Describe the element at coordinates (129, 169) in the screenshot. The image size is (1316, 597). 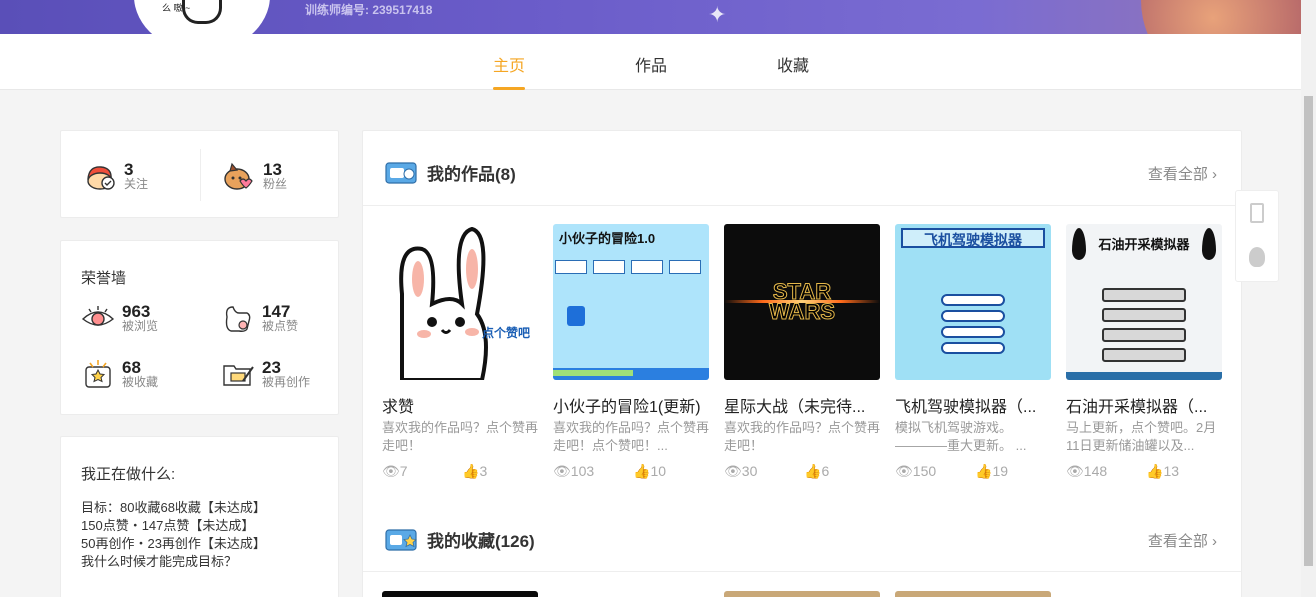
I see `following-count: 3` at that location.